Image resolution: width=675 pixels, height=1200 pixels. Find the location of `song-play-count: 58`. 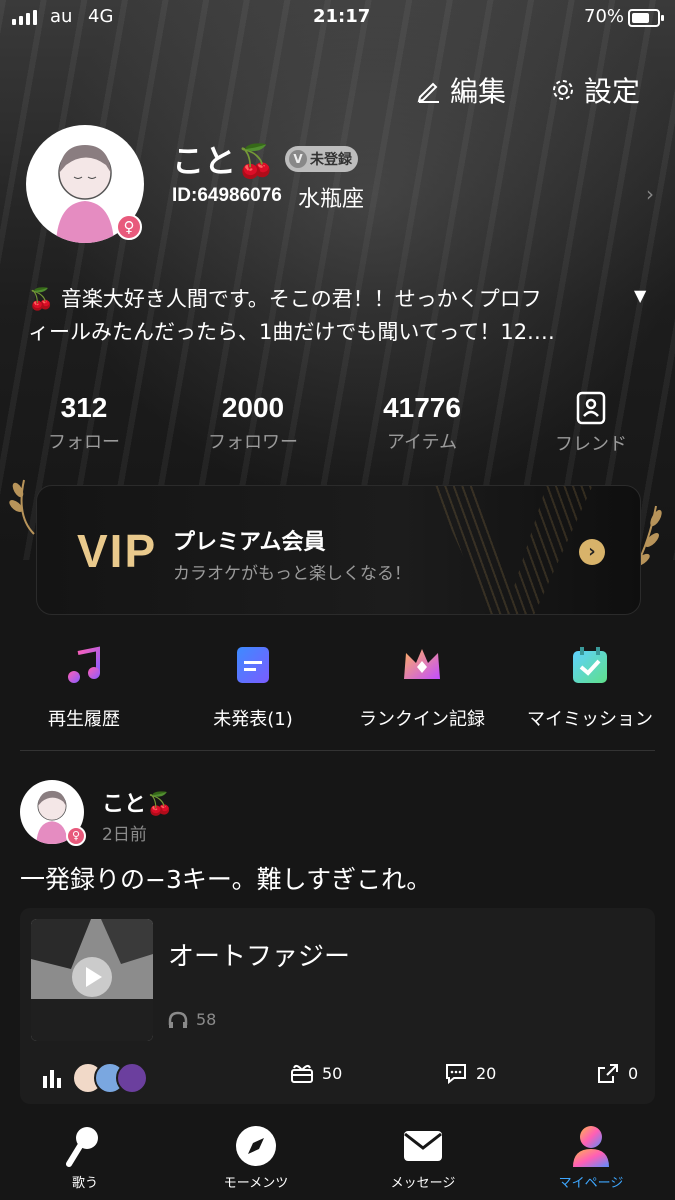

song-play-count: 58 is located at coordinates (192, 1019).